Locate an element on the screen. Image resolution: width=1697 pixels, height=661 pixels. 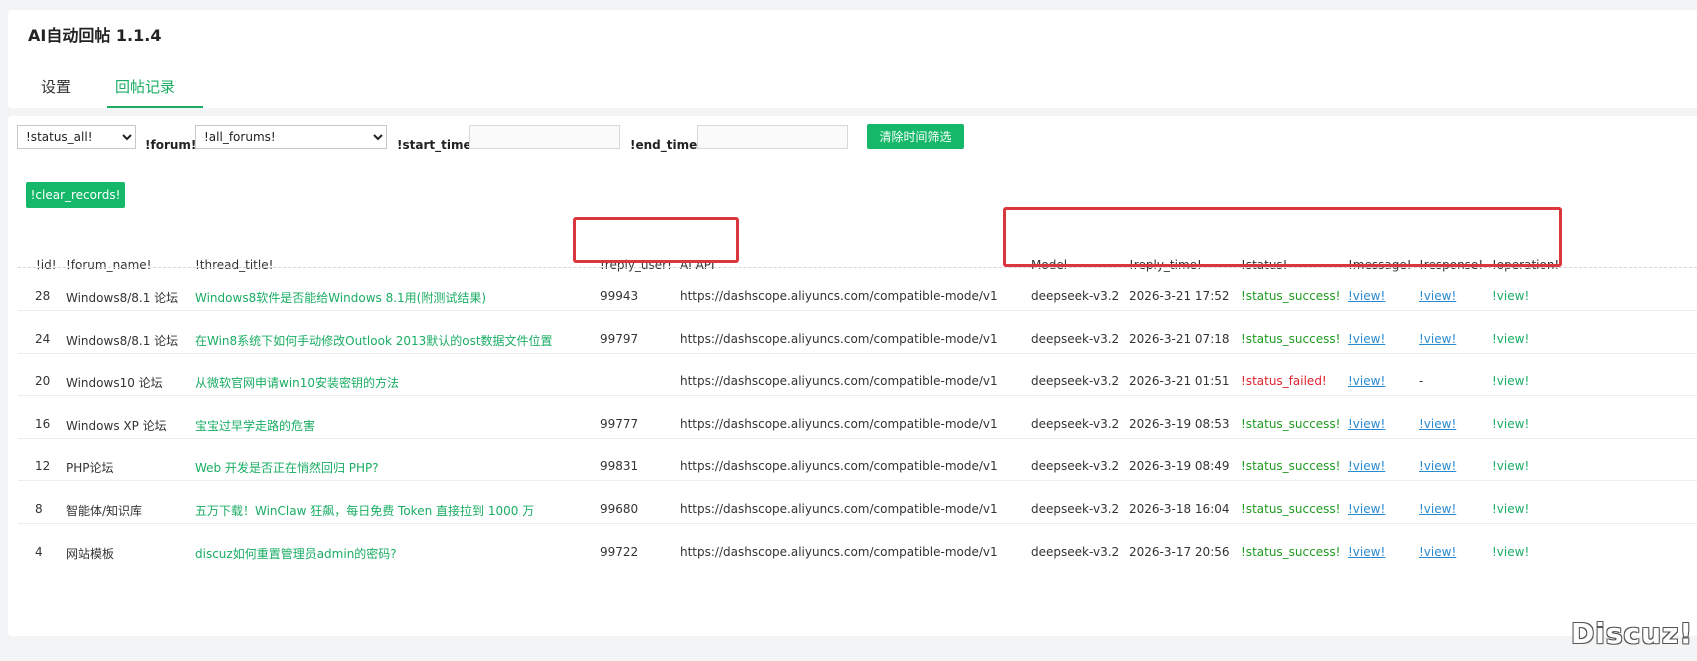
cell-id: 16 is located at coordinates (43, 424).